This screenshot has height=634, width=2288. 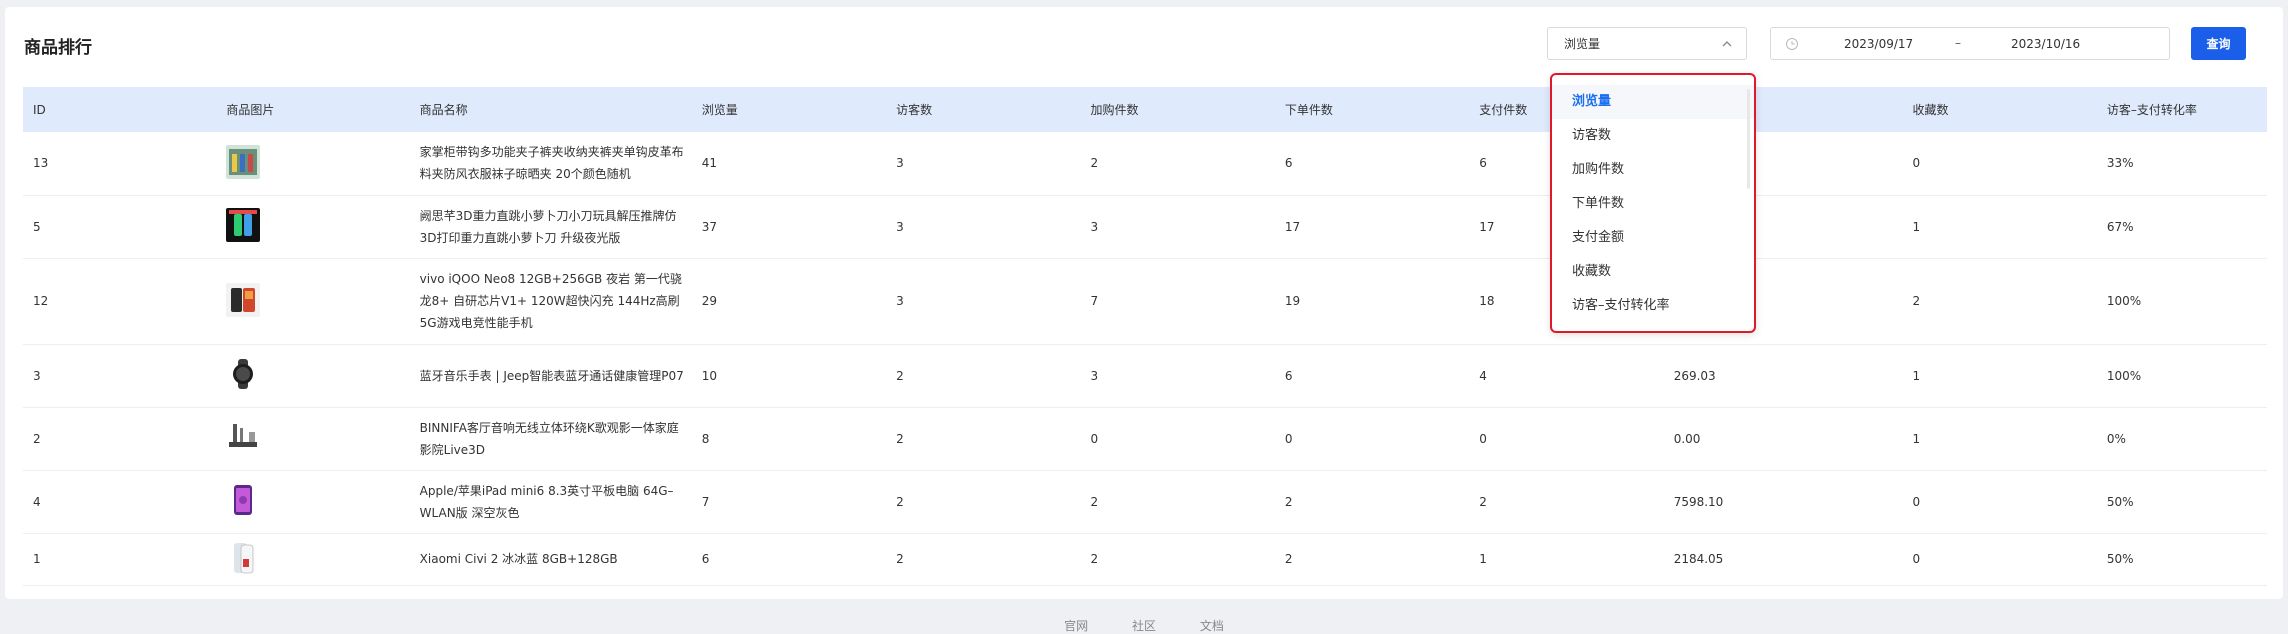 What do you see at coordinates (1647, 43) in the screenshot?
I see `sort-metric-select: 浏览量` at bounding box center [1647, 43].